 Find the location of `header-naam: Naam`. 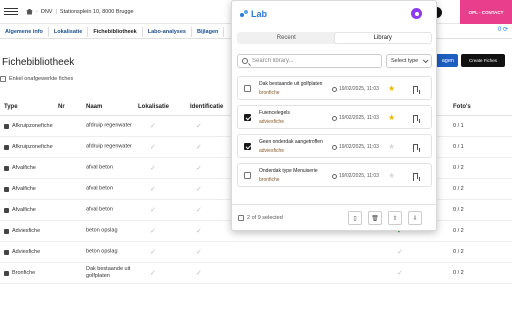

header-naam: Naam is located at coordinates (94, 107).